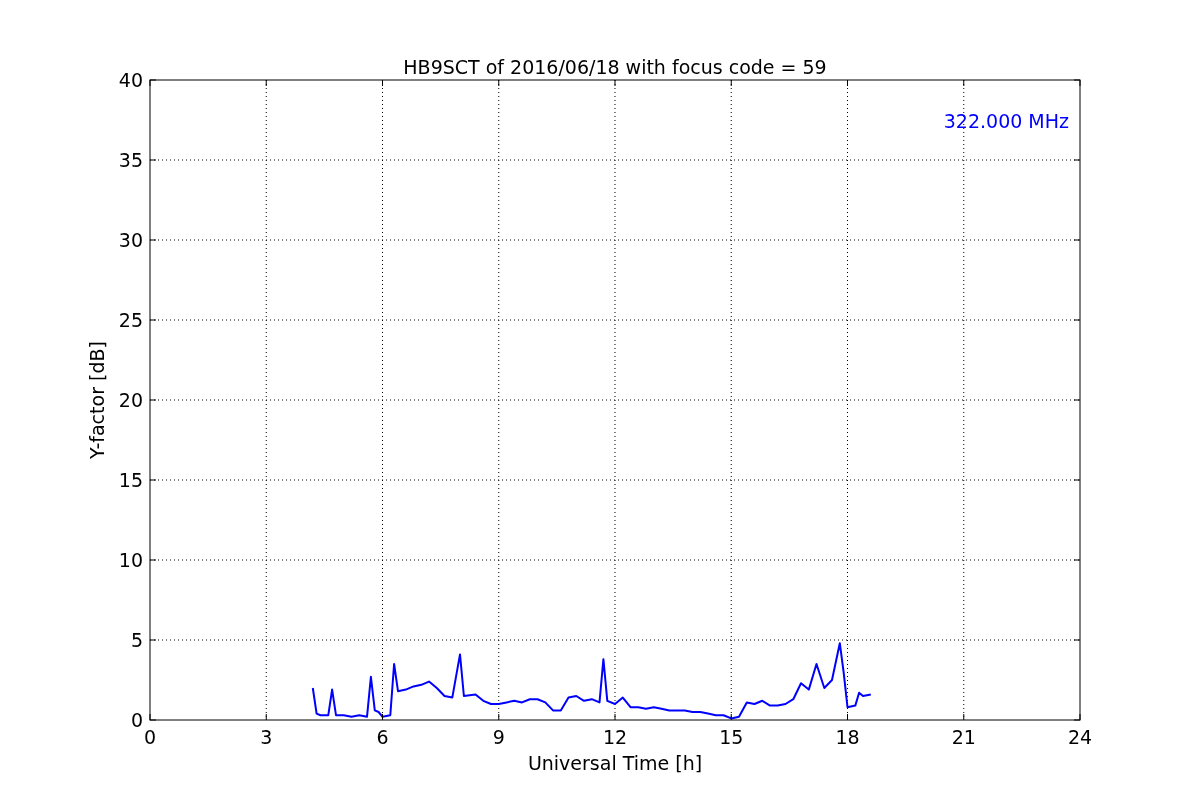 The height and width of the screenshot is (800, 1200). I want to click on y-tick-label: 20, so click(130, 400).